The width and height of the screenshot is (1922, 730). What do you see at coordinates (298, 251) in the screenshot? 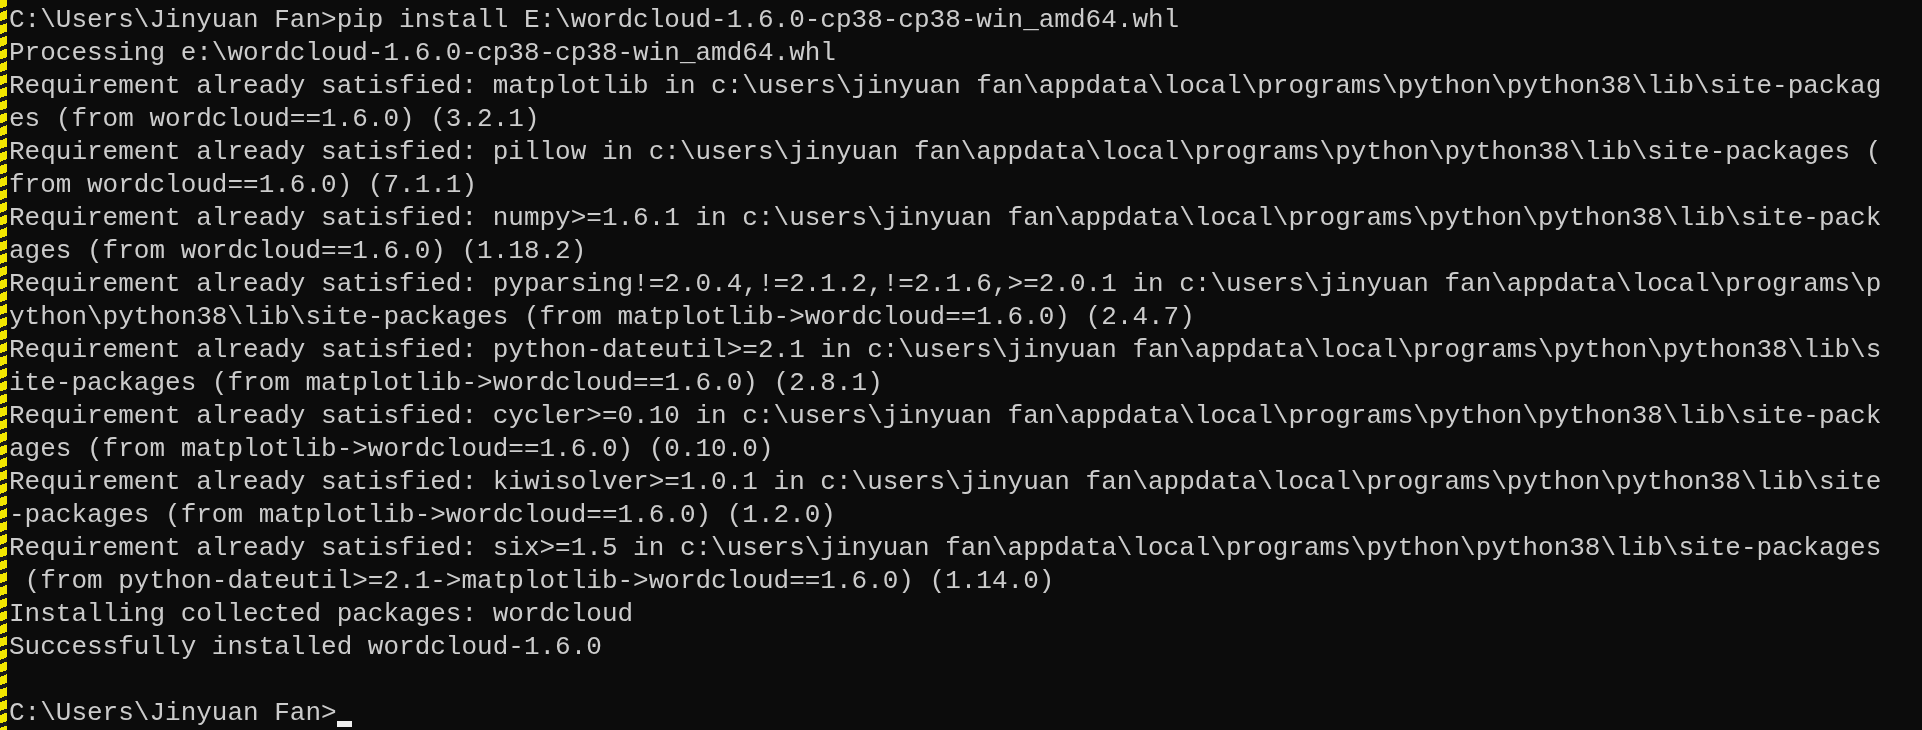
I see `console-line: ages (from wordcloud==1.6.0) (1.18.2)` at bounding box center [298, 251].